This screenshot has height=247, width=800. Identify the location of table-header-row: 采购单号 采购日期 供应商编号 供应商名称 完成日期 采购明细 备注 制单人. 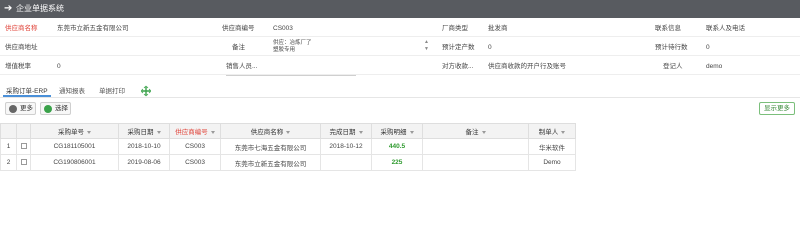
(288, 131).